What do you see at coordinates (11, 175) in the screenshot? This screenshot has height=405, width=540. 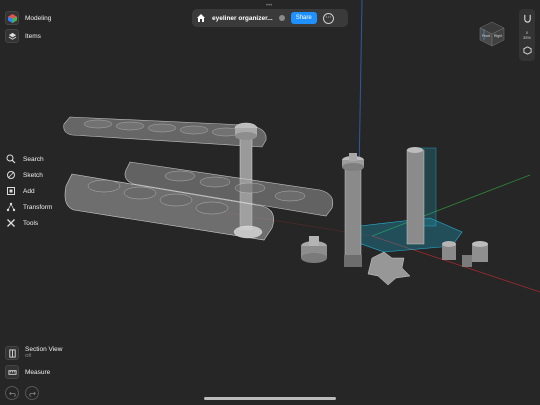 I see `sketch-icon` at bounding box center [11, 175].